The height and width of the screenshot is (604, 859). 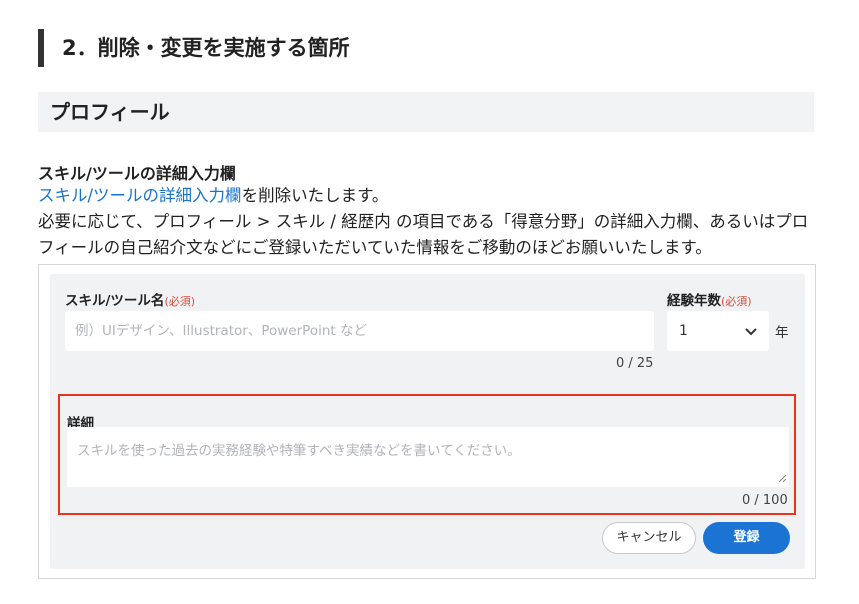 I want to click on skill-name-label: スキル/ツール名(必須), so click(x=130, y=299).